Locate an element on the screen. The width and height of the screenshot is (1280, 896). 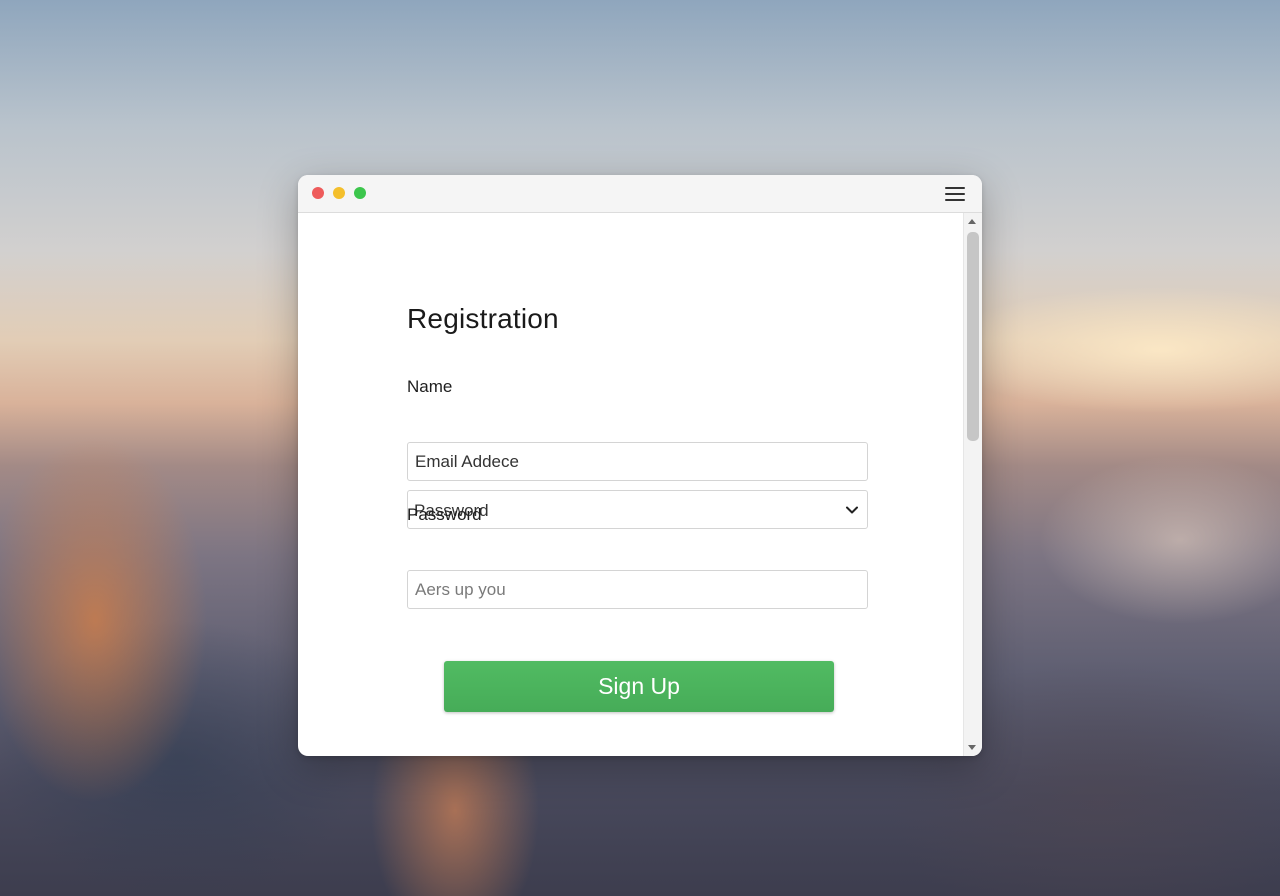
window-titlebar is located at coordinates (640, 194).